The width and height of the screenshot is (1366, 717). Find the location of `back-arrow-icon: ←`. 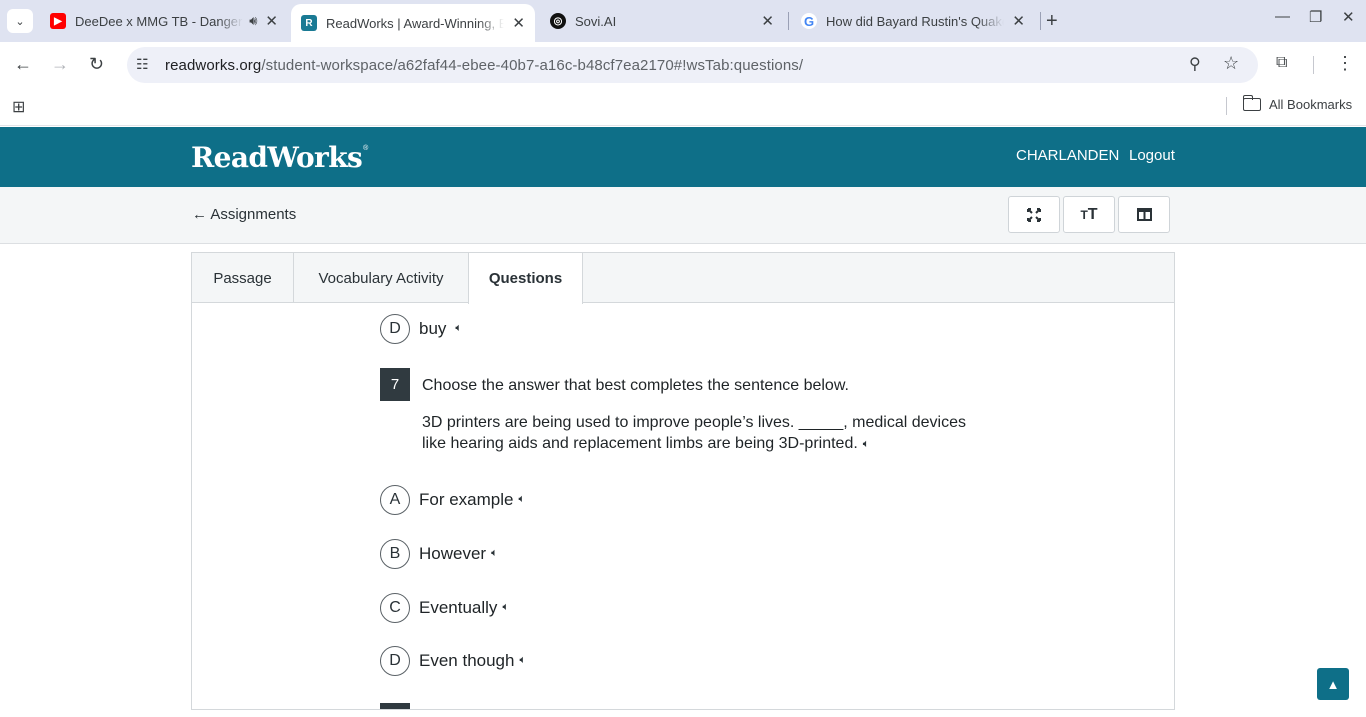

back-arrow-icon: ← is located at coordinates (23, 64).